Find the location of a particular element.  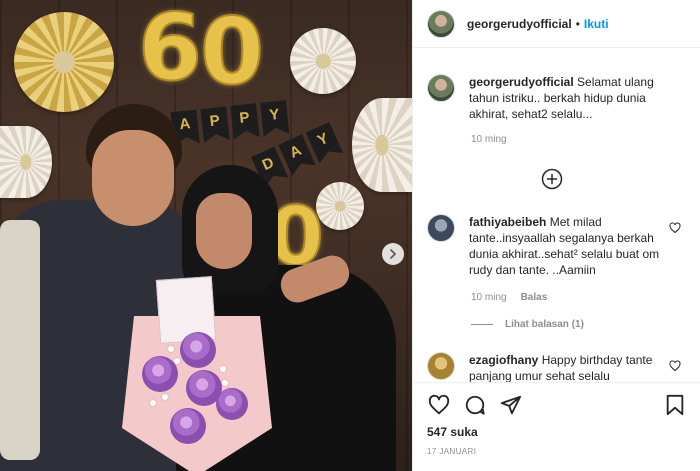

plus-circle-icon is located at coordinates (552, 179).